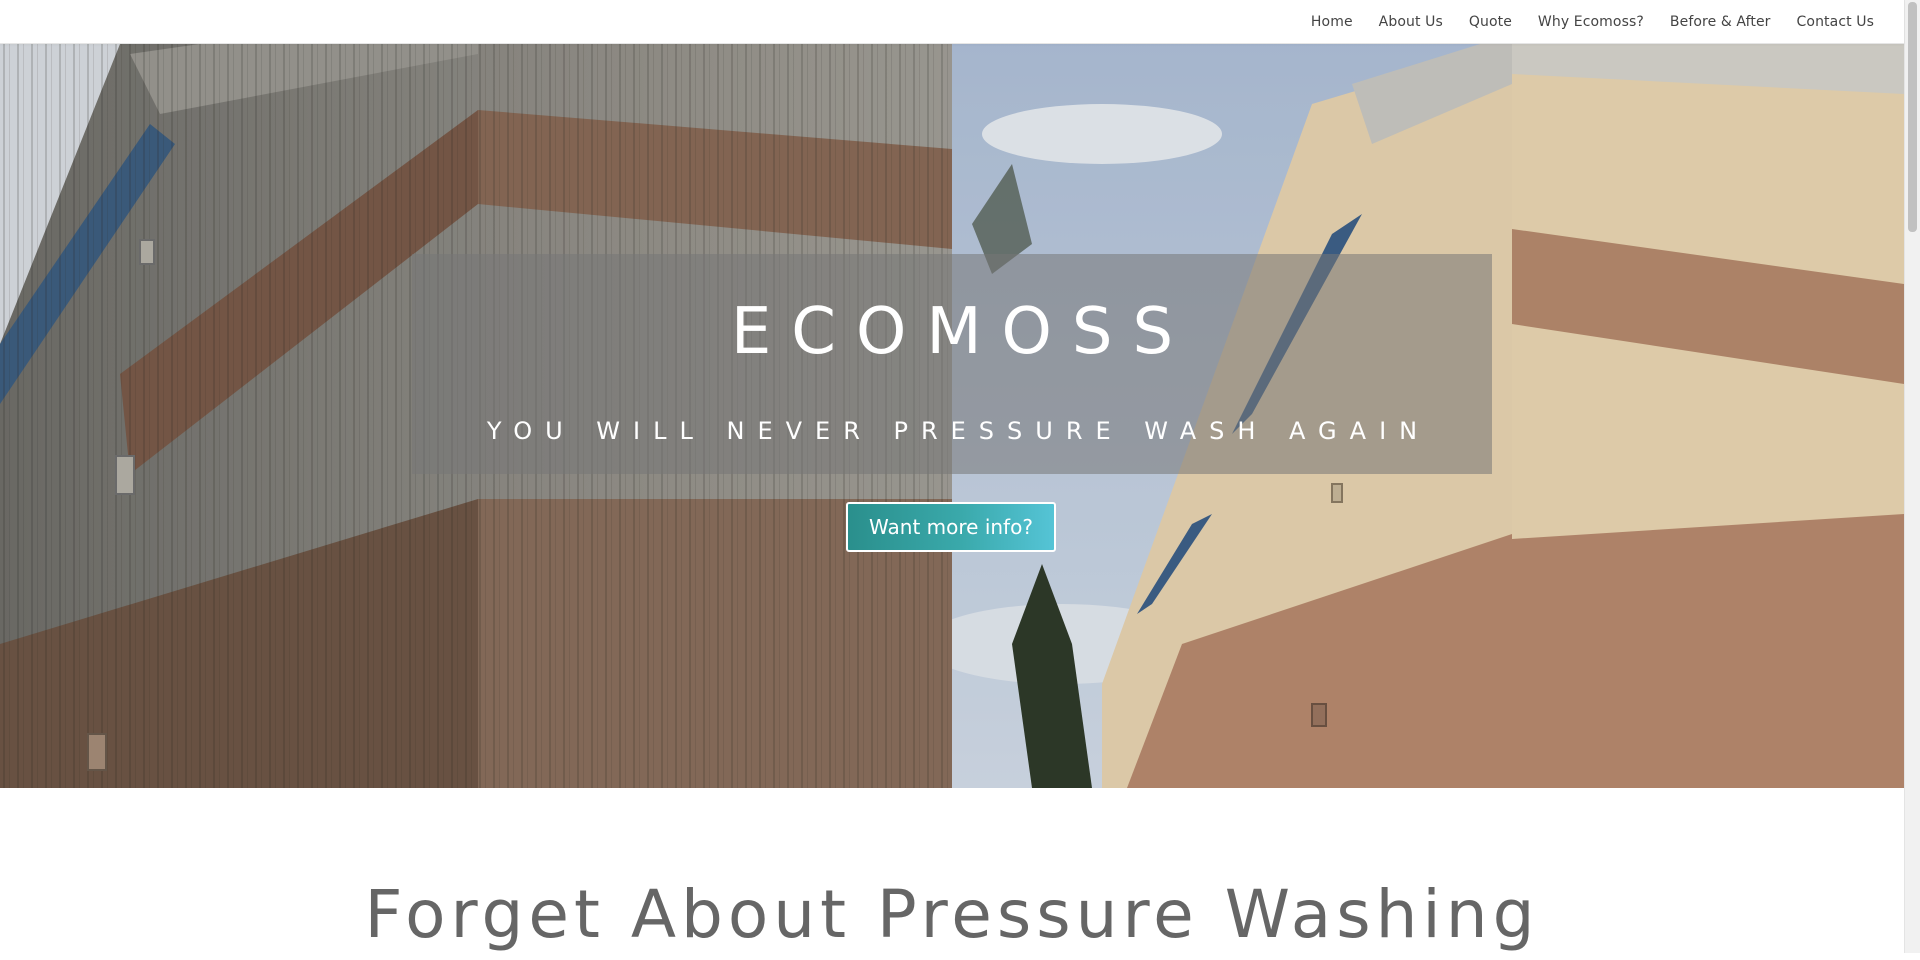 The width and height of the screenshot is (1920, 960). What do you see at coordinates (951, 527) in the screenshot?
I see `want-more-info-button: Want more info?` at bounding box center [951, 527].